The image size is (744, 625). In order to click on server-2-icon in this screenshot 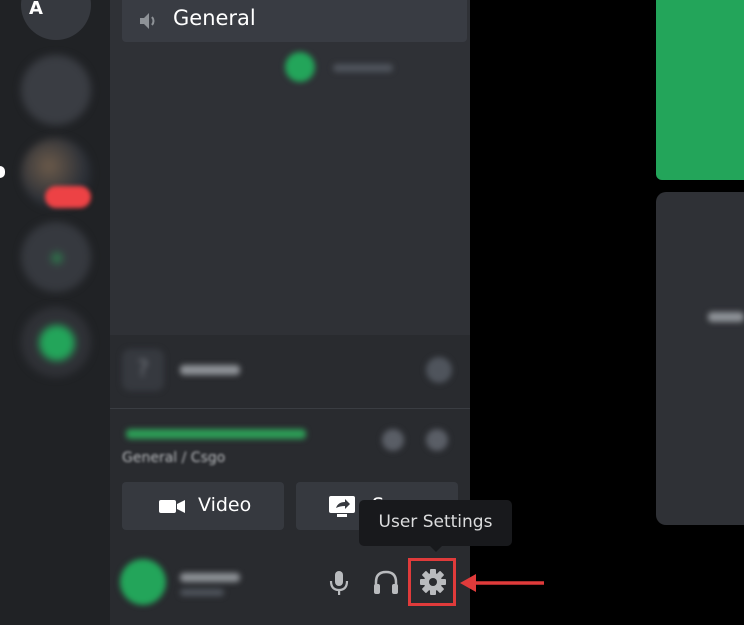, I will do `click(56, 90)`.